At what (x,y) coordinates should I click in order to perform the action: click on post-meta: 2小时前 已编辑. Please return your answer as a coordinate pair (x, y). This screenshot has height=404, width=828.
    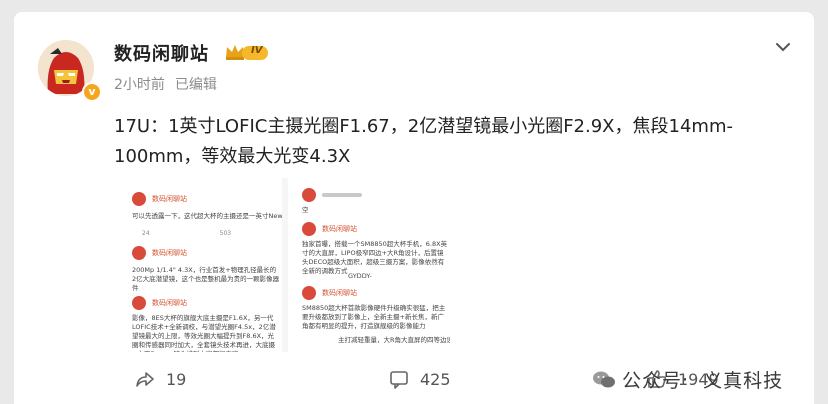
    Looking at the image, I should click on (165, 84).